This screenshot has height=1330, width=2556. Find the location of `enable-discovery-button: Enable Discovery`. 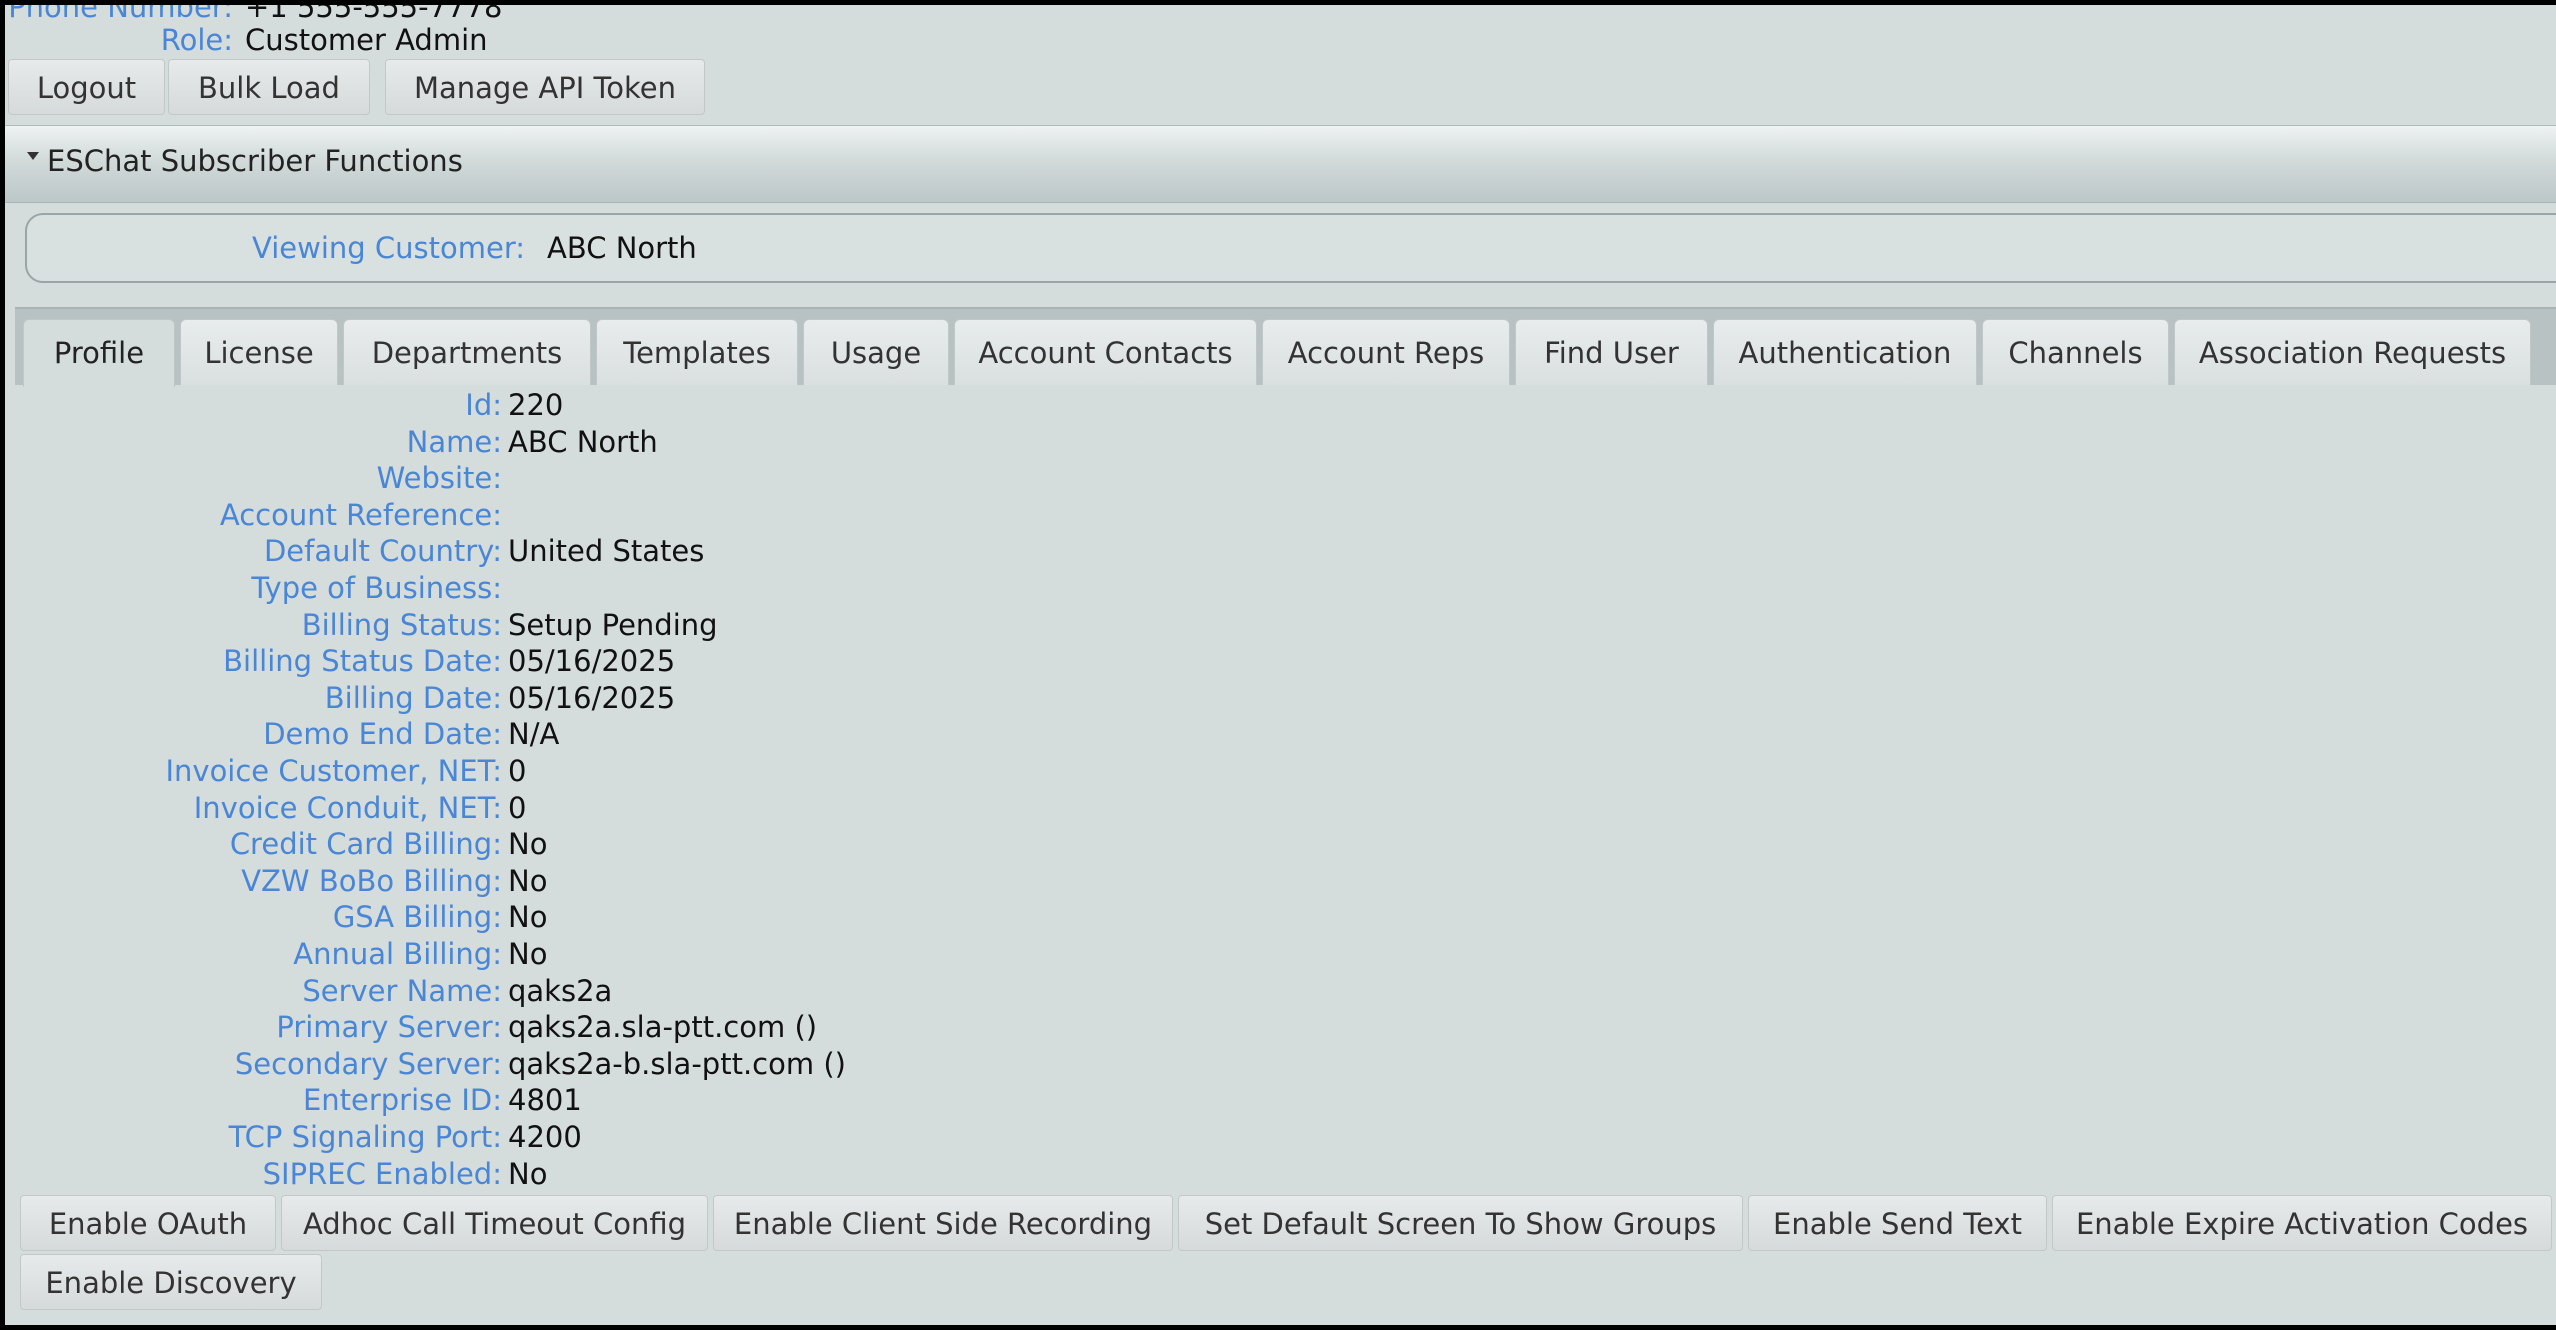

enable-discovery-button: Enable Discovery is located at coordinates (171, 1282).